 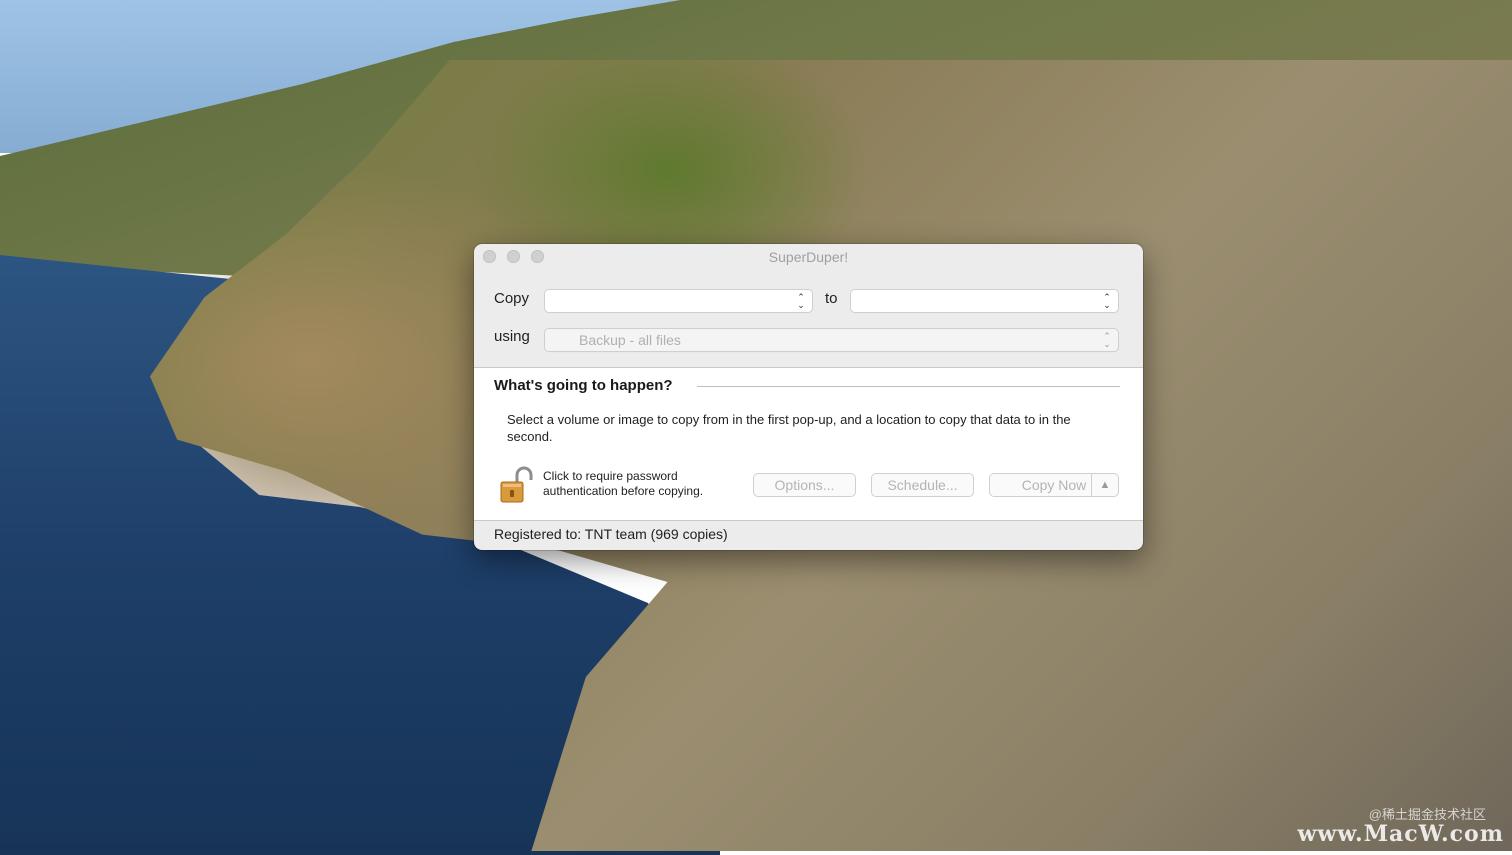 I want to click on lock-text-line2: authentication before copying., so click(x=623, y=491).